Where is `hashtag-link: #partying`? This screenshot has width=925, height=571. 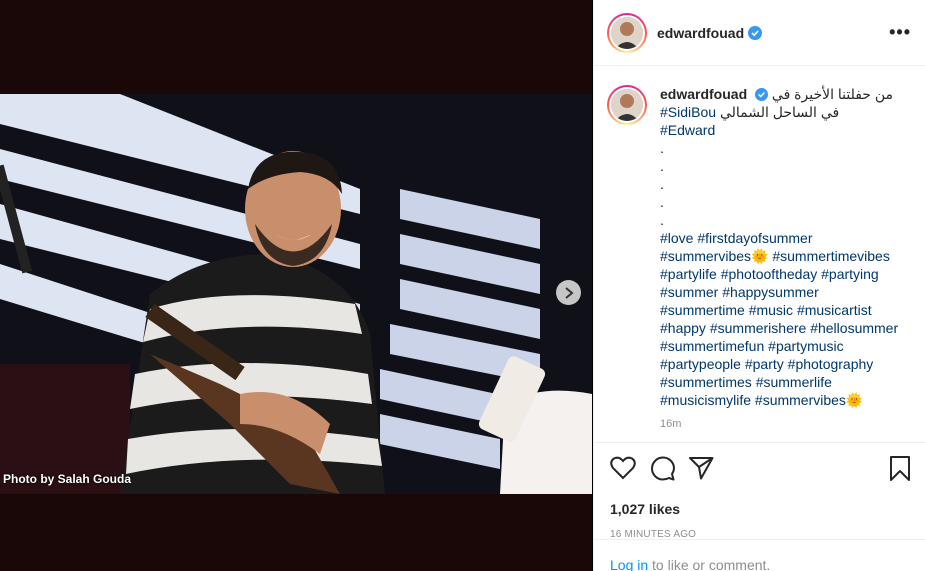
hashtag-link: #partying is located at coordinates (850, 274).